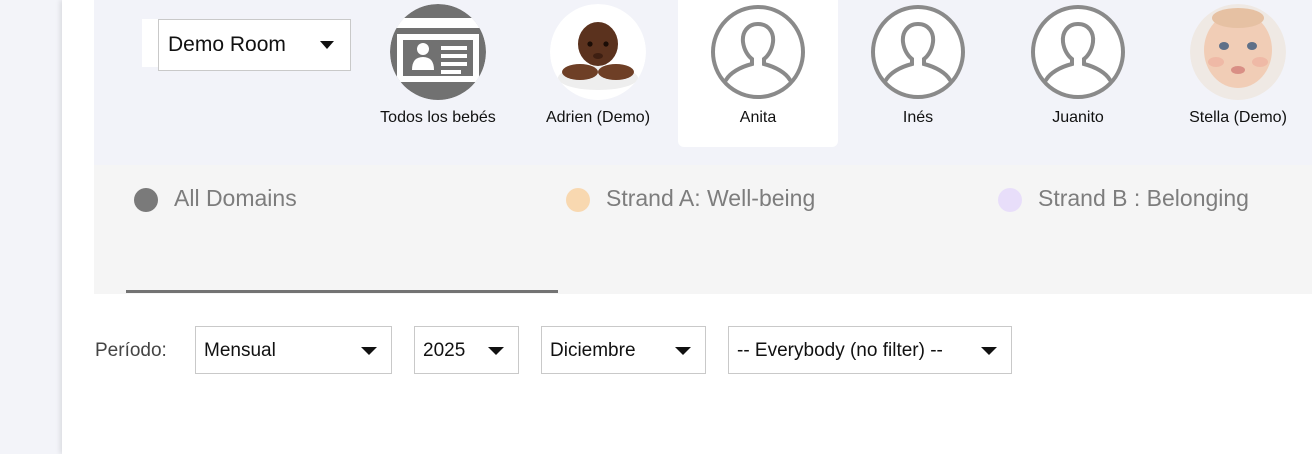 Image resolution: width=1312 pixels, height=454 pixels. I want to click on child-adrien: Adrien (Demo), so click(598, 73).